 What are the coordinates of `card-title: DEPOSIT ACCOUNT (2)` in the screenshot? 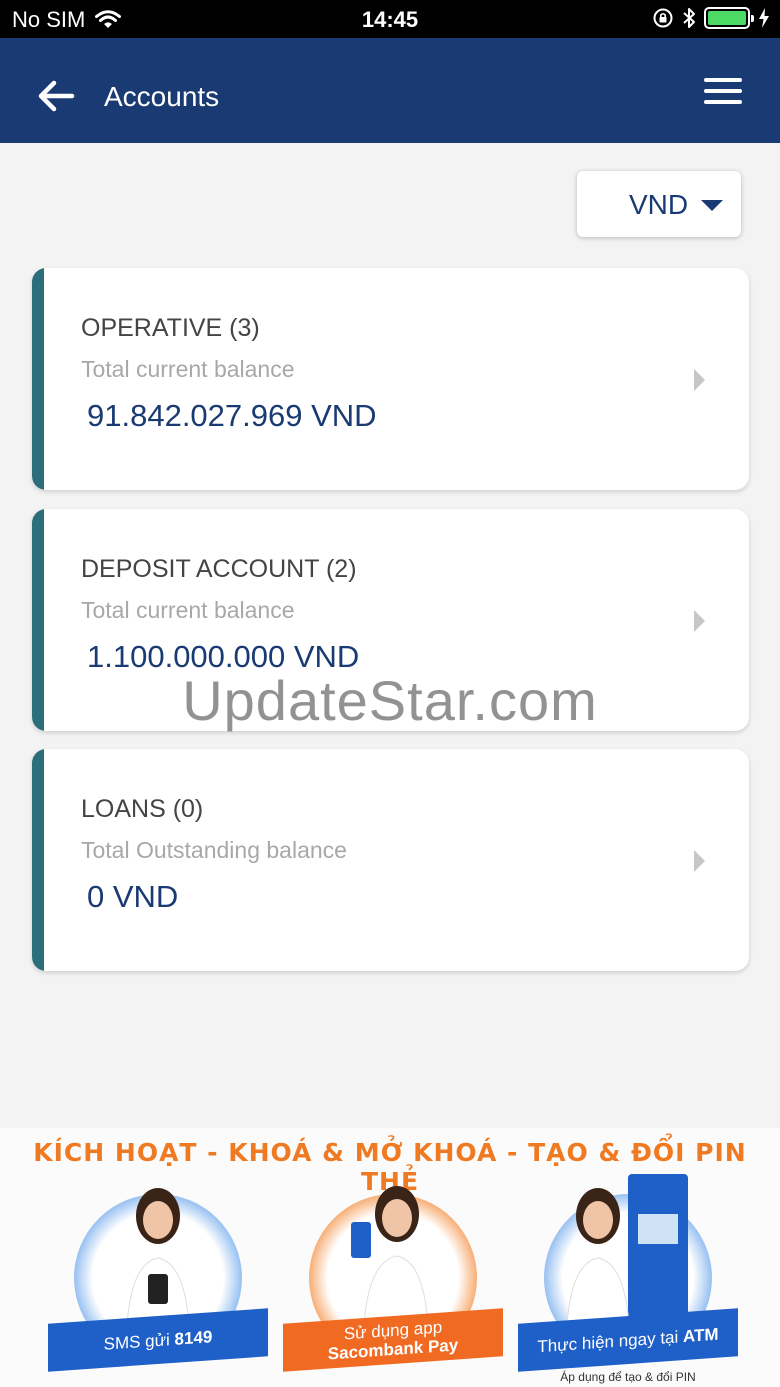 It's located at (219, 569).